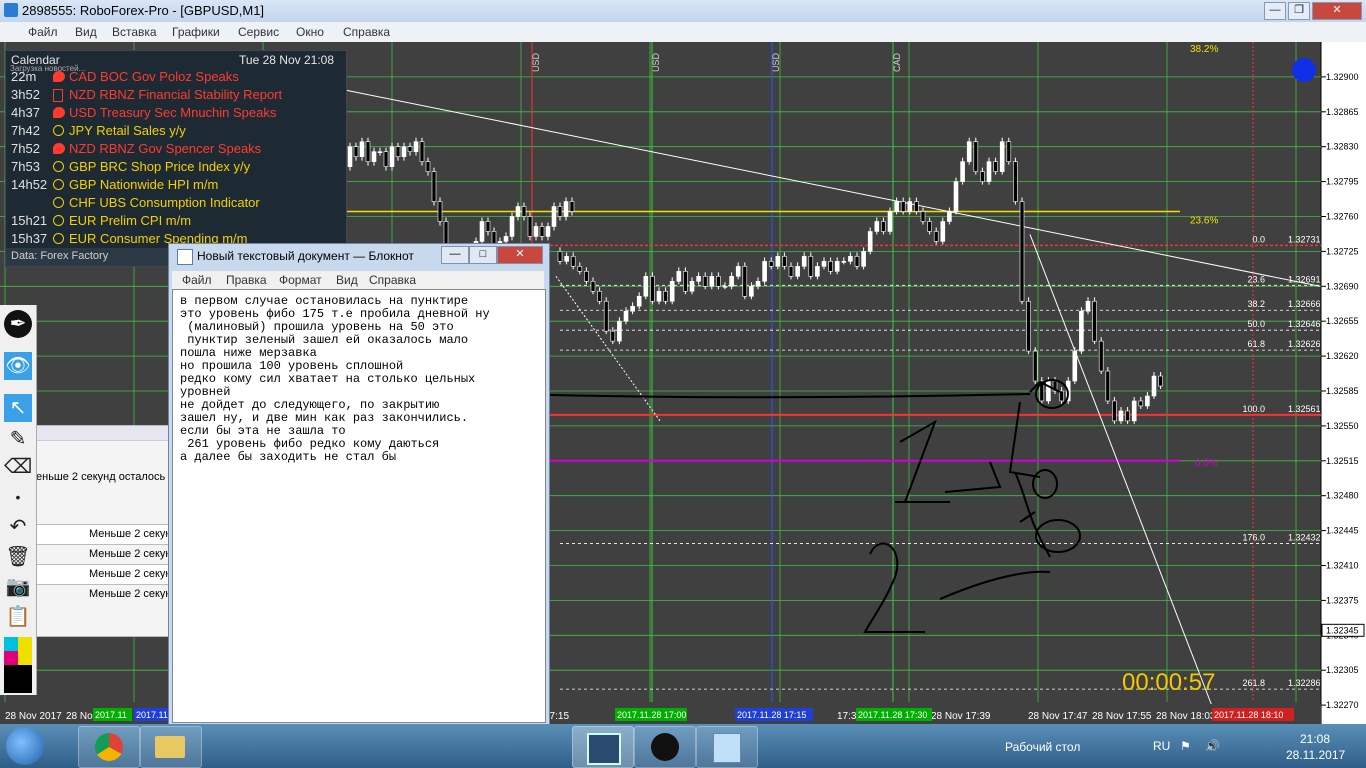 The height and width of the screenshot is (768, 1366). I want to click on notepad-menu-format: Формат, so click(300, 280).